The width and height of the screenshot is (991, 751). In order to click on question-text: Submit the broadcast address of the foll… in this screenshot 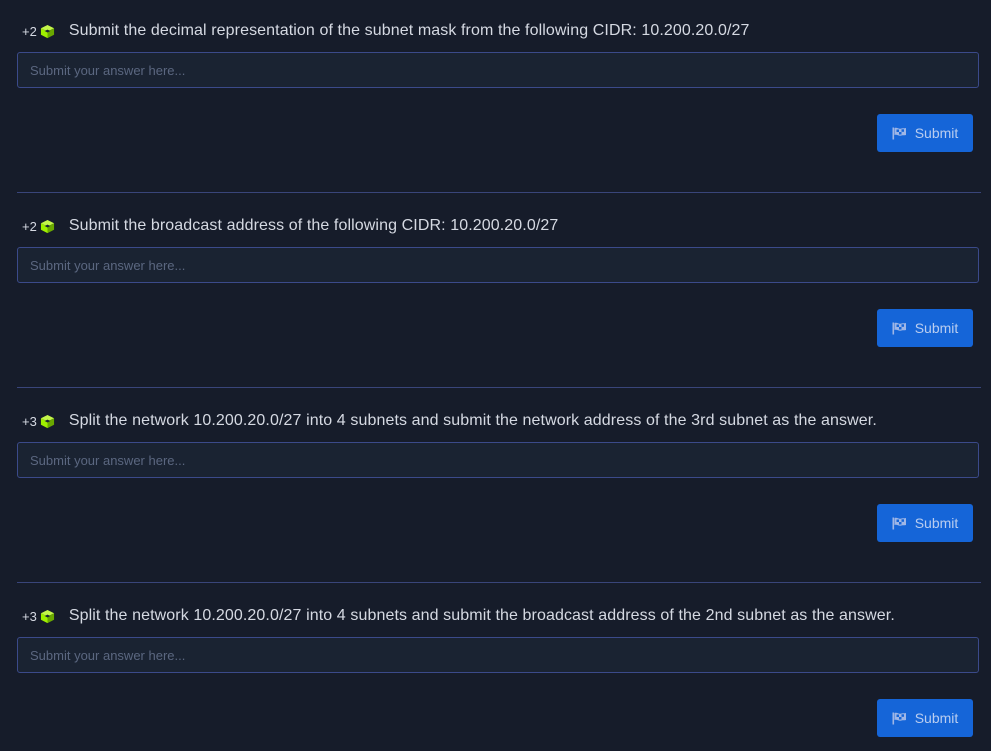, I will do `click(313, 225)`.